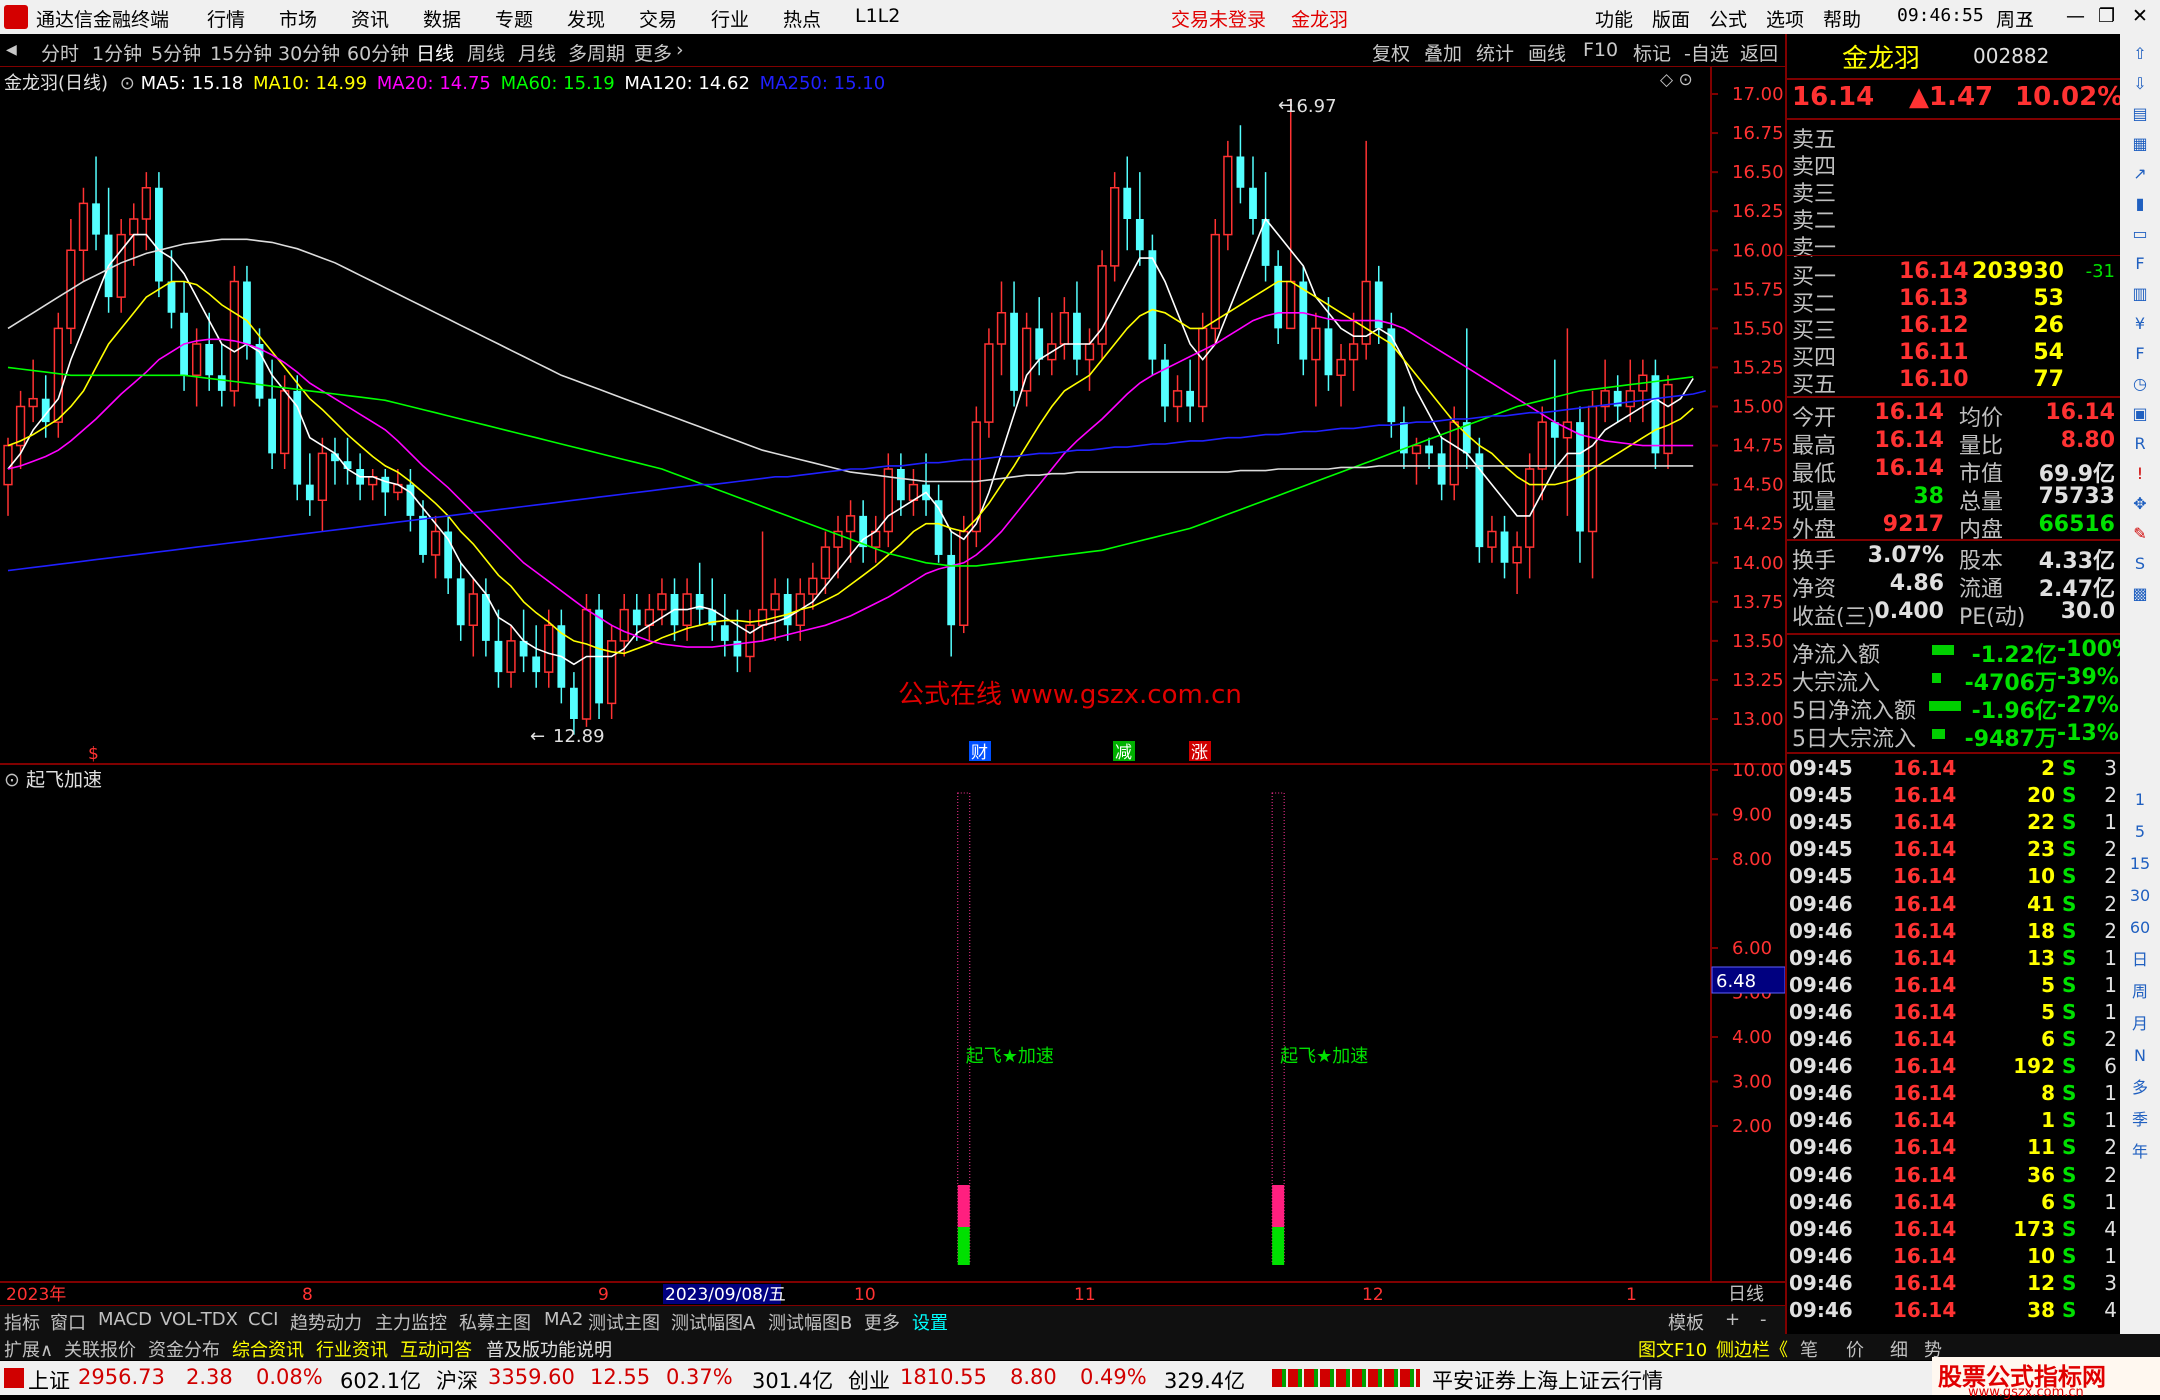 This screenshot has height=1400, width=2160. I want to click on indicator-tab: 主力监控, so click(411, 1322).